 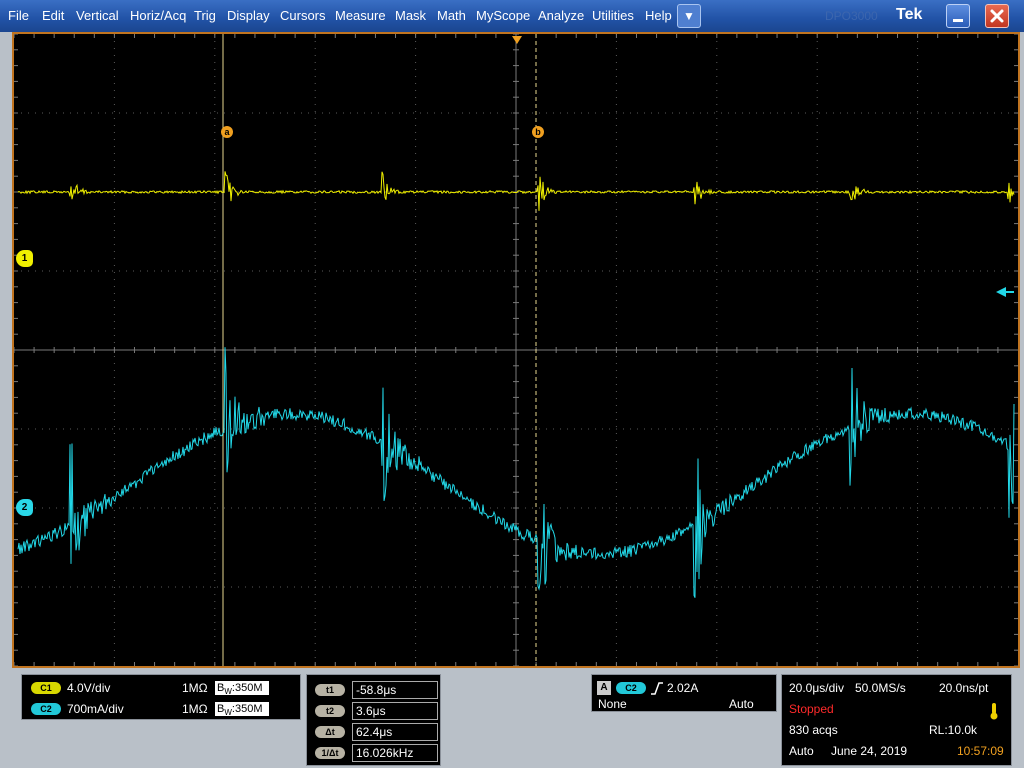 What do you see at coordinates (242, 688) in the screenshot?
I see `ch1-bandwidth: BW:350M` at bounding box center [242, 688].